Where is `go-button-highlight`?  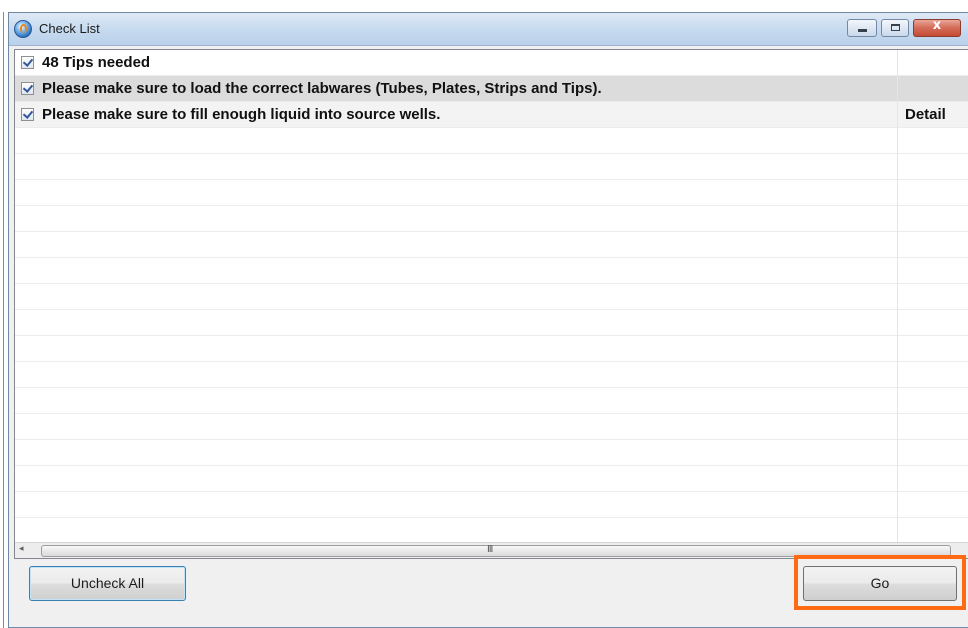
go-button-highlight is located at coordinates (880, 582).